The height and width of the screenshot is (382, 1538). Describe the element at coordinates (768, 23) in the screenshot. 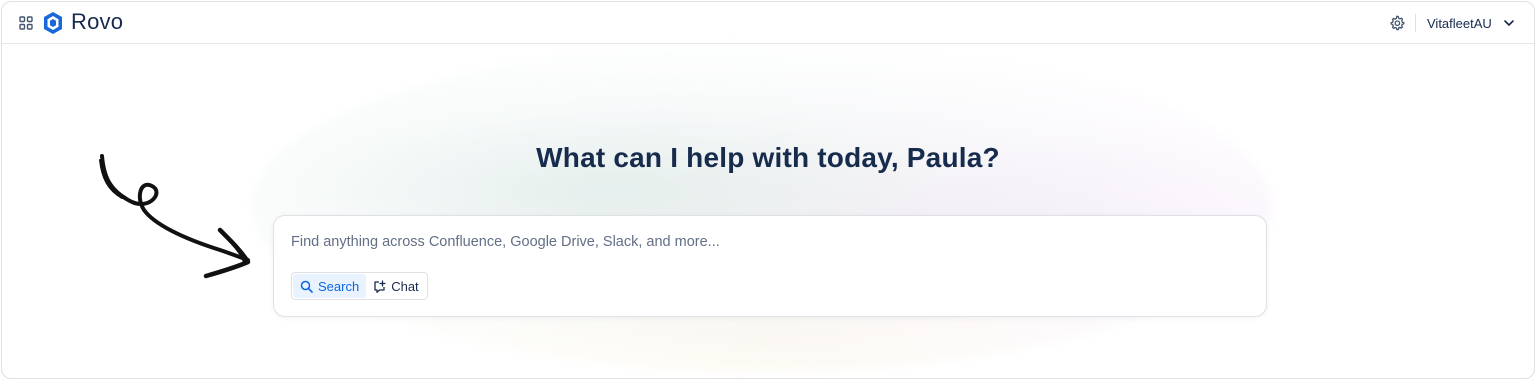

I see `top-navigation: Rovo VitafleetAU` at that location.